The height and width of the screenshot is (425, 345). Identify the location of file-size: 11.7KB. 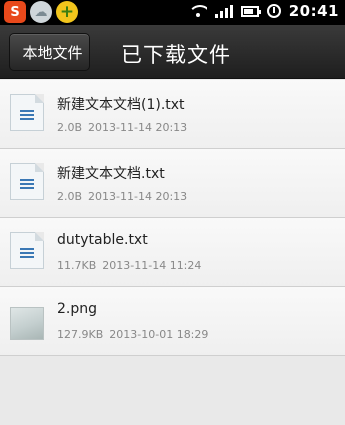
(77, 265).